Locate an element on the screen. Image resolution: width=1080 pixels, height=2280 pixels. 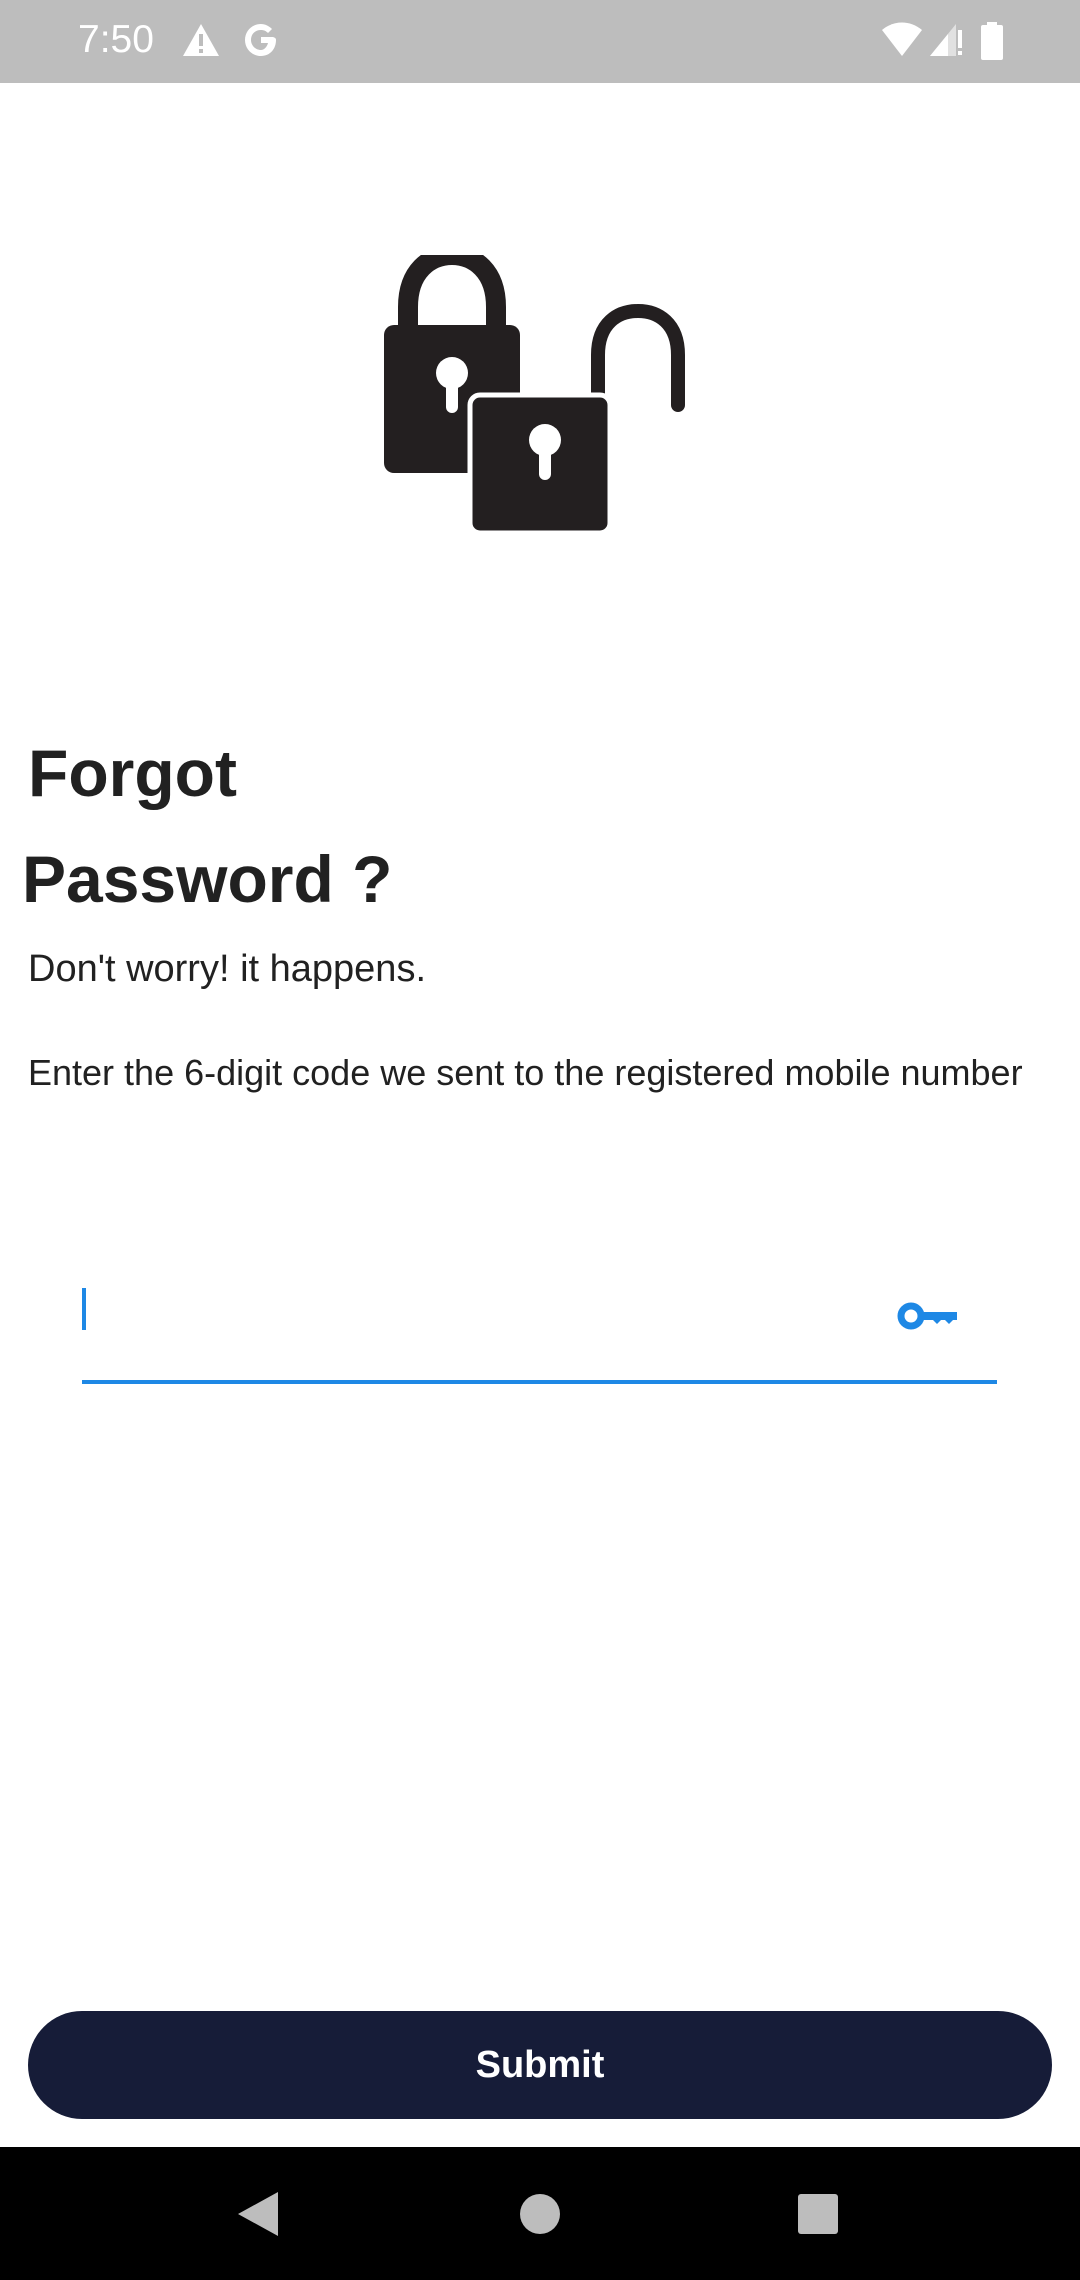
subtitle: Don't worry! it happens. is located at coordinates (227, 969).